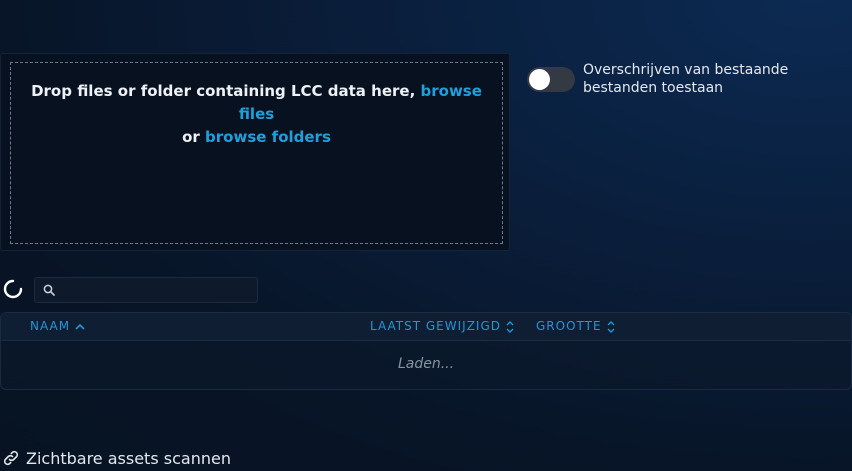 This screenshot has width=852, height=471. Describe the element at coordinates (551, 79) in the screenshot. I see `overwrite-toggle` at that location.